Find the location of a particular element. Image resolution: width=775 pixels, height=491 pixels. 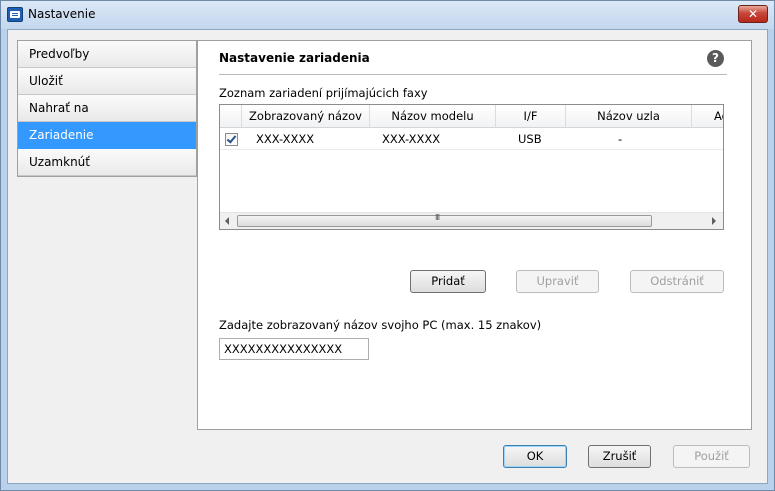

edit-button: Upraviť is located at coordinates (557, 281).